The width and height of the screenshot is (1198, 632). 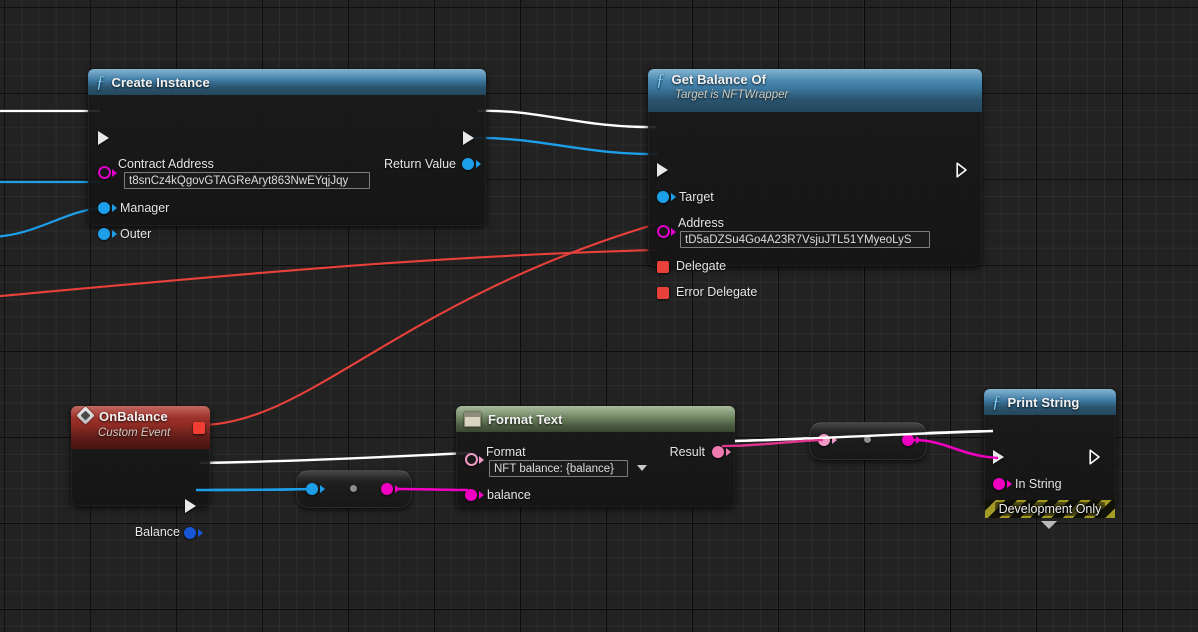 I want to click on development-only-banner: Development Only, so click(x=1050, y=509).